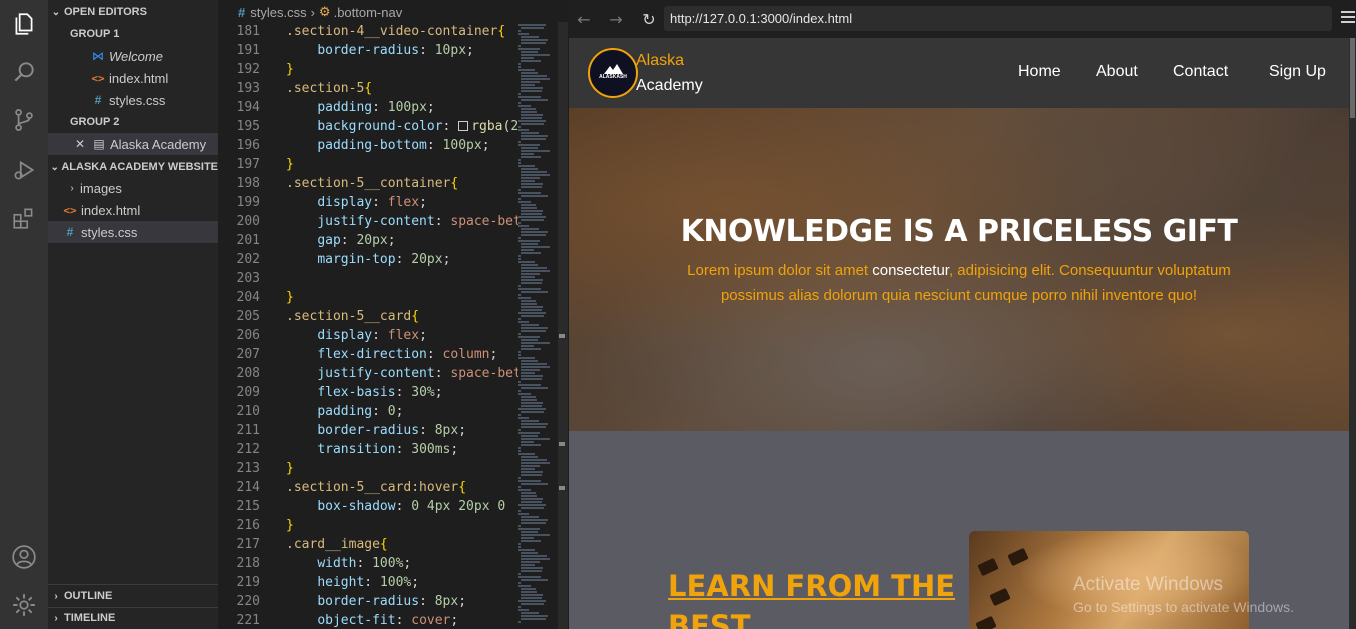  I want to click on breadcrumb-symbol: .bottom-nav, so click(368, 12).